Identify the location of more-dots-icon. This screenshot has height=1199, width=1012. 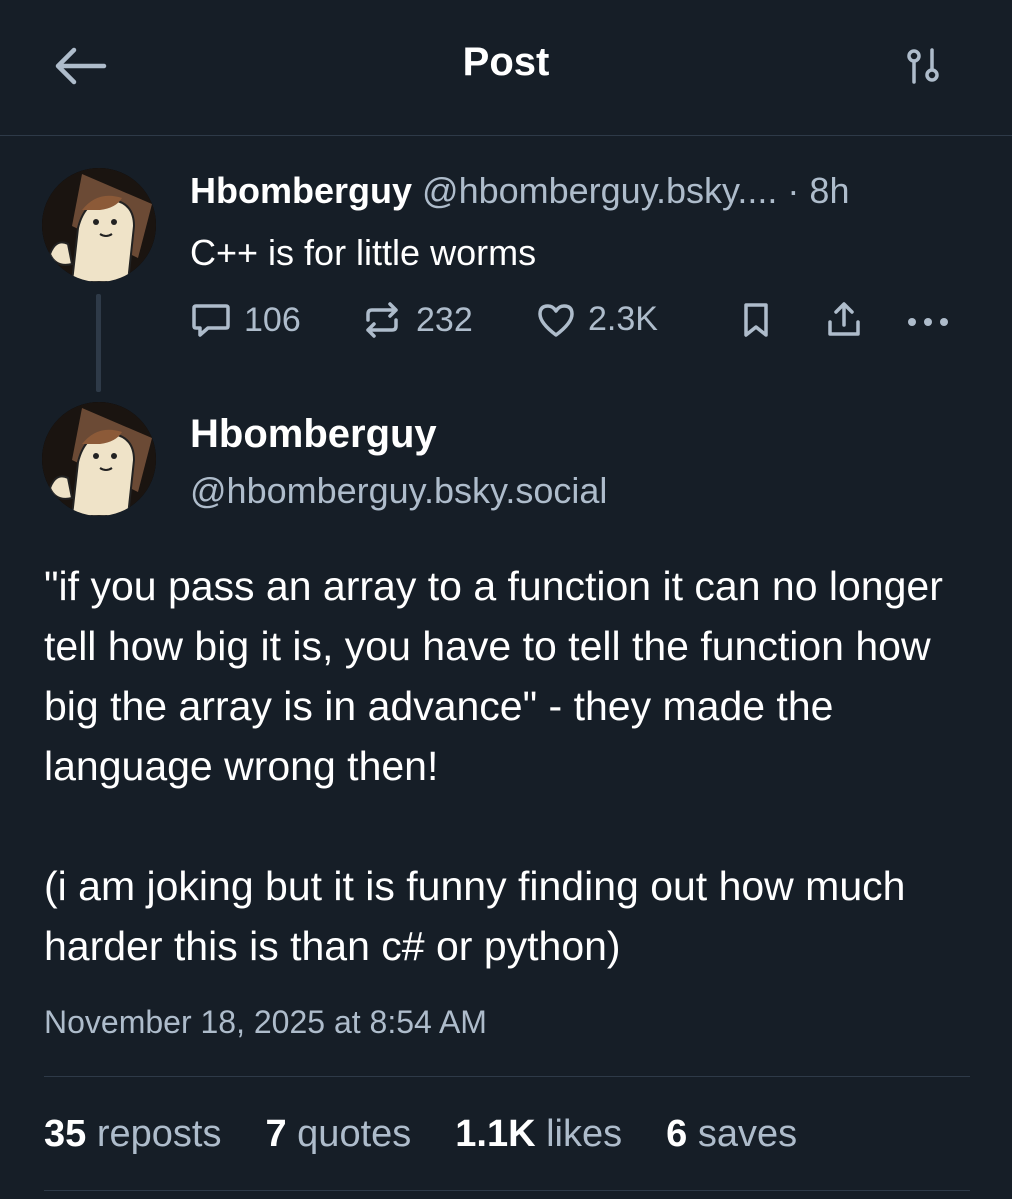
(928, 322).